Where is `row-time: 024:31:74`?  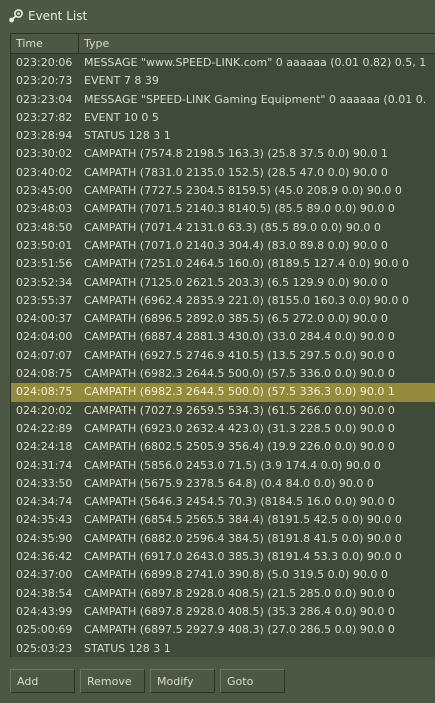
row-time: 024:31:74 is located at coordinates (44, 465).